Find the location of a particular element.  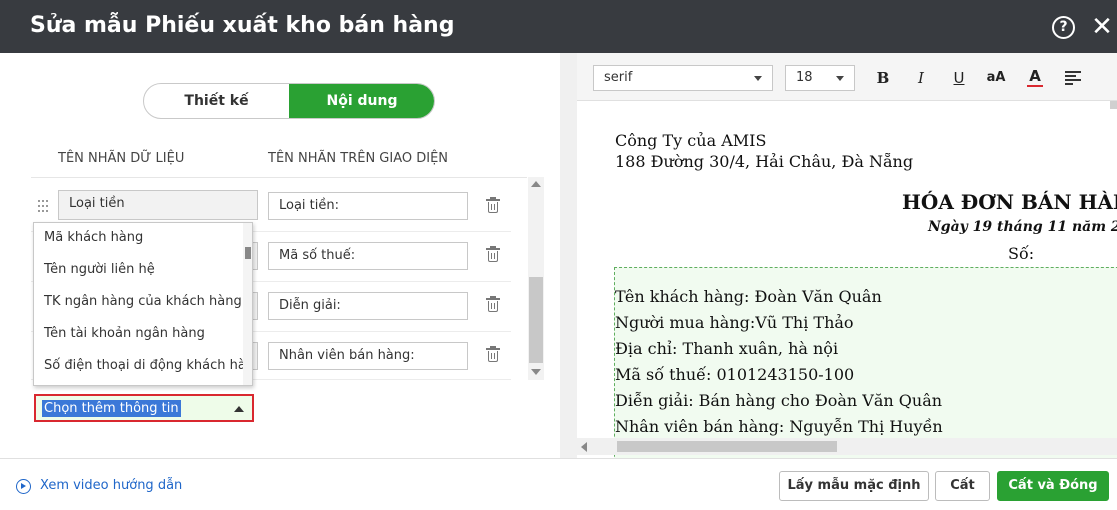

ui-label-input: Nhân viên bán hàng: is located at coordinates (368, 356).